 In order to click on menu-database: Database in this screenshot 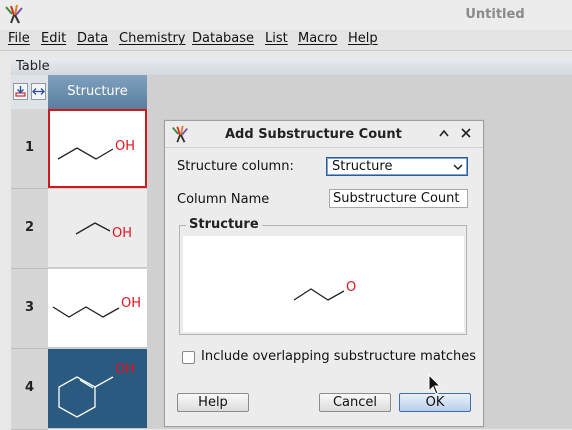, I will do `click(223, 38)`.